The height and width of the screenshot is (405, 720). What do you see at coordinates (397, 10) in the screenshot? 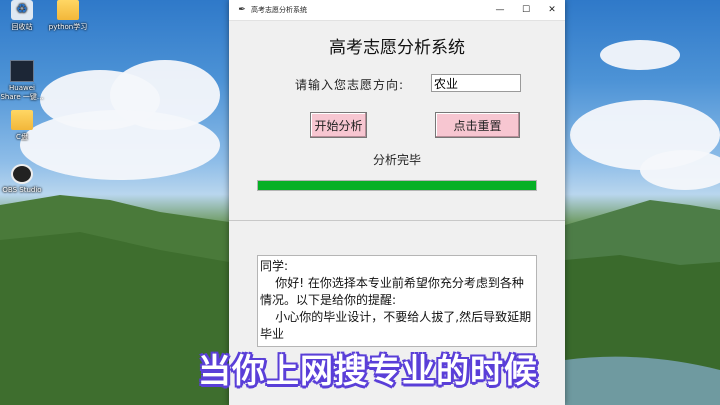
I see `window-titlebar: ✒ 高考志愿分析系统 — ☐ ✕` at bounding box center [397, 10].